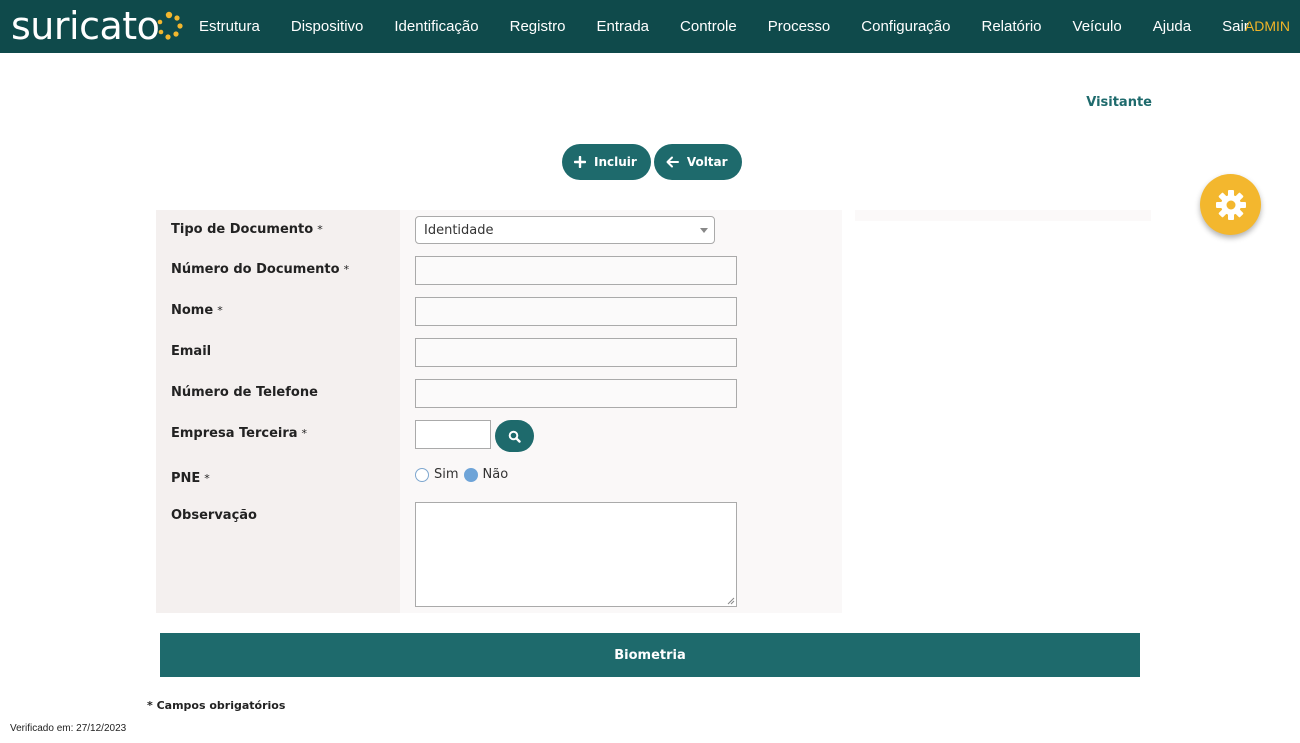 Image resolution: width=1300 pixels, height=743 pixels. Describe the element at coordinates (244, 392) in the screenshot. I see `phone-label: Número de Telefone` at that location.